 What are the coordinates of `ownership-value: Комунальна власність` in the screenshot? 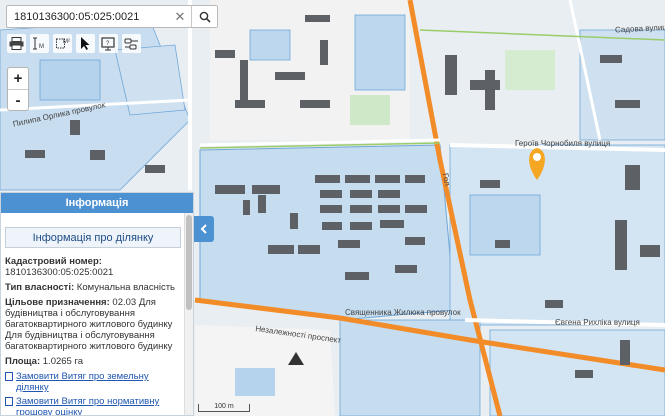 It's located at (125, 287).